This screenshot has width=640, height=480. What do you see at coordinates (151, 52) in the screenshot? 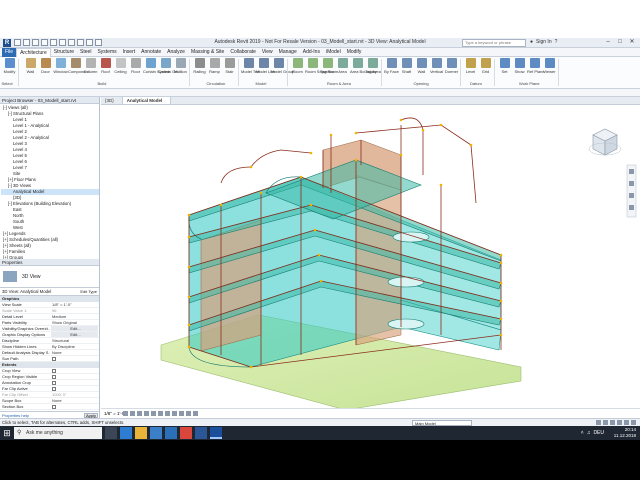
I see `tab-annotate: Annotate` at bounding box center [151, 52].